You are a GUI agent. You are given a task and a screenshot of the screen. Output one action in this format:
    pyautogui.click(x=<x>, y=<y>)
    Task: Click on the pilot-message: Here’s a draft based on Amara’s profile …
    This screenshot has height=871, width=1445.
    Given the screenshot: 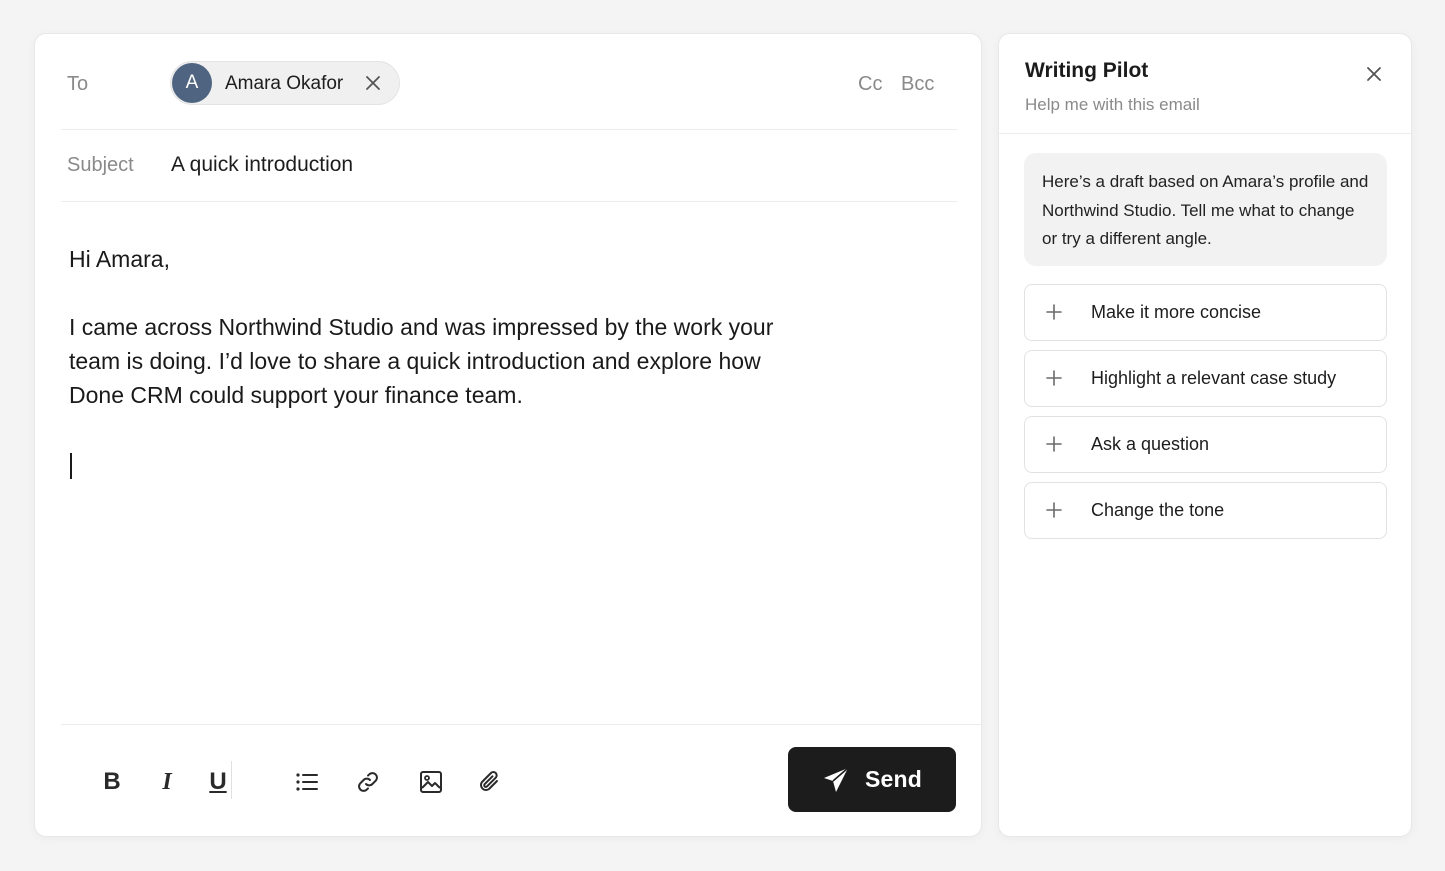 What is the action you would take?
    pyautogui.click(x=1205, y=209)
    